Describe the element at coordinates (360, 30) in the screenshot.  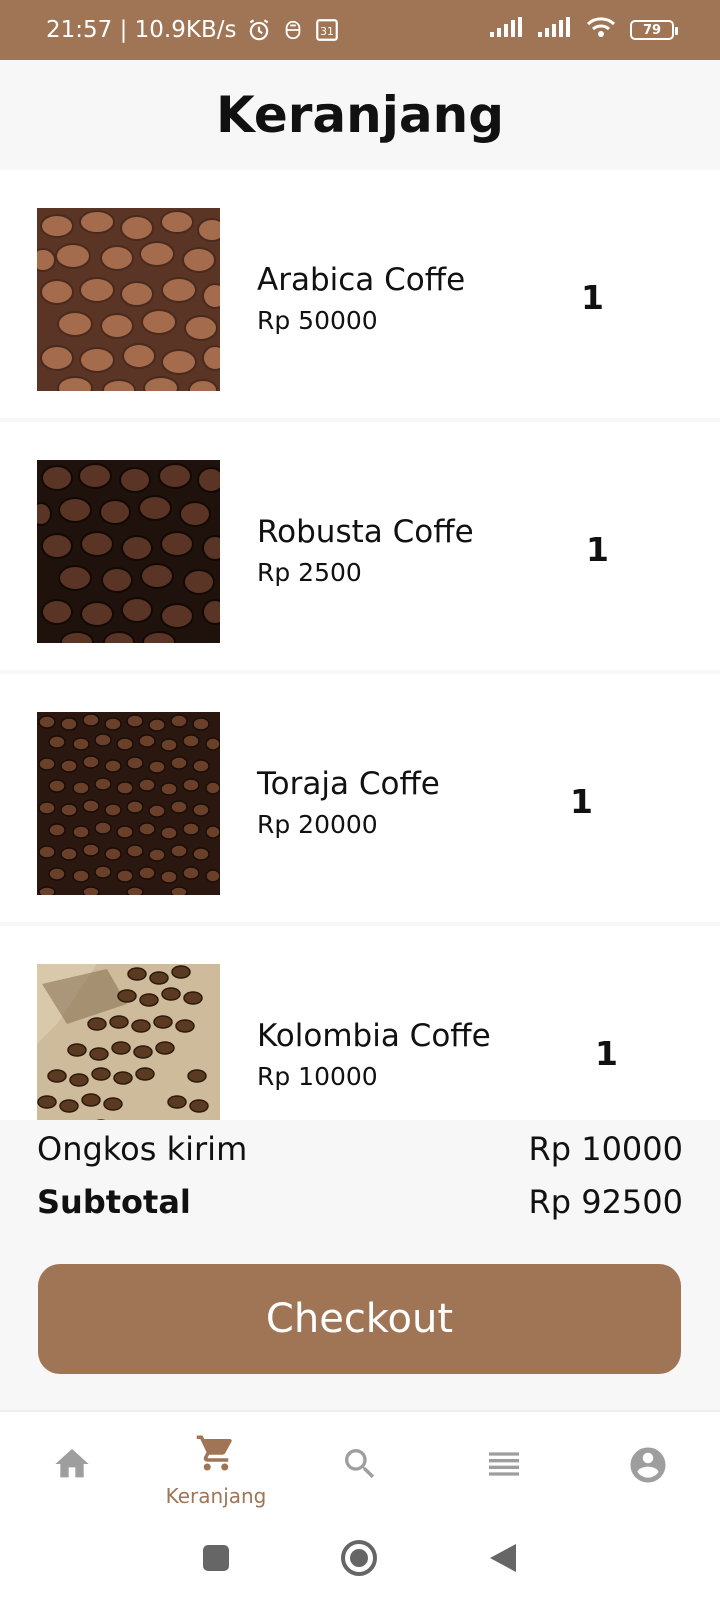
I see `status-bar: 21:57 | 10.9KB/s 31 79` at that location.